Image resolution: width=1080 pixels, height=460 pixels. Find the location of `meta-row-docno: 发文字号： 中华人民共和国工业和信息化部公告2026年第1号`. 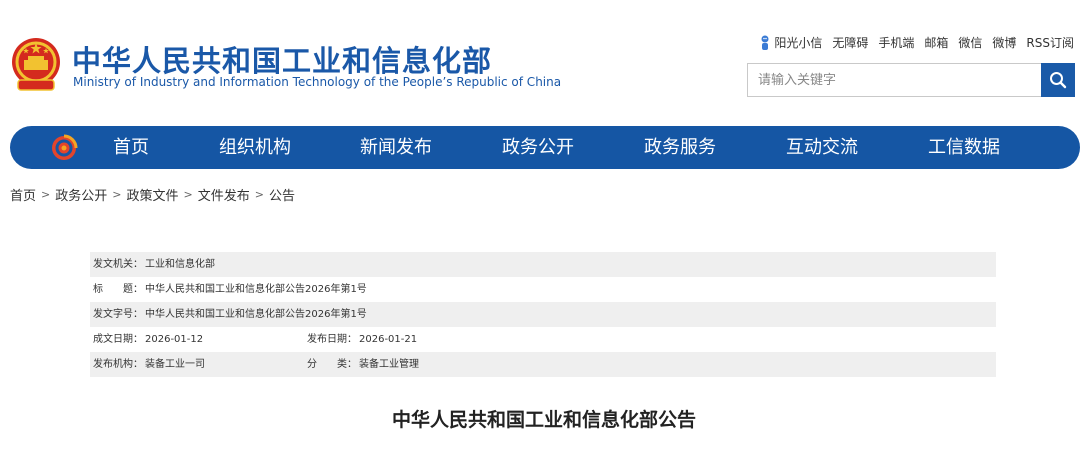

meta-row-docno: 发文字号： 中华人民共和国工业和信息化部公告2026年第1号 is located at coordinates (543, 314).